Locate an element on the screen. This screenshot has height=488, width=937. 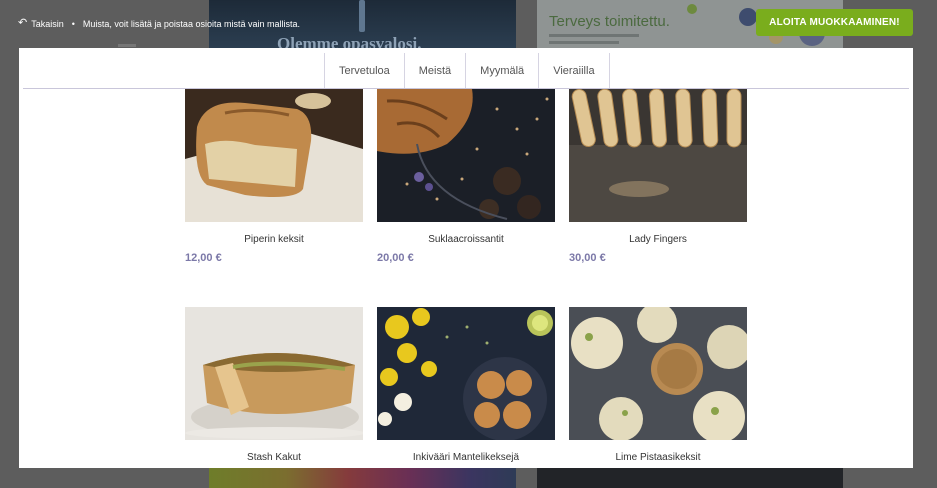
product-name: Piperin keksit is located at coordinates (274, 239).